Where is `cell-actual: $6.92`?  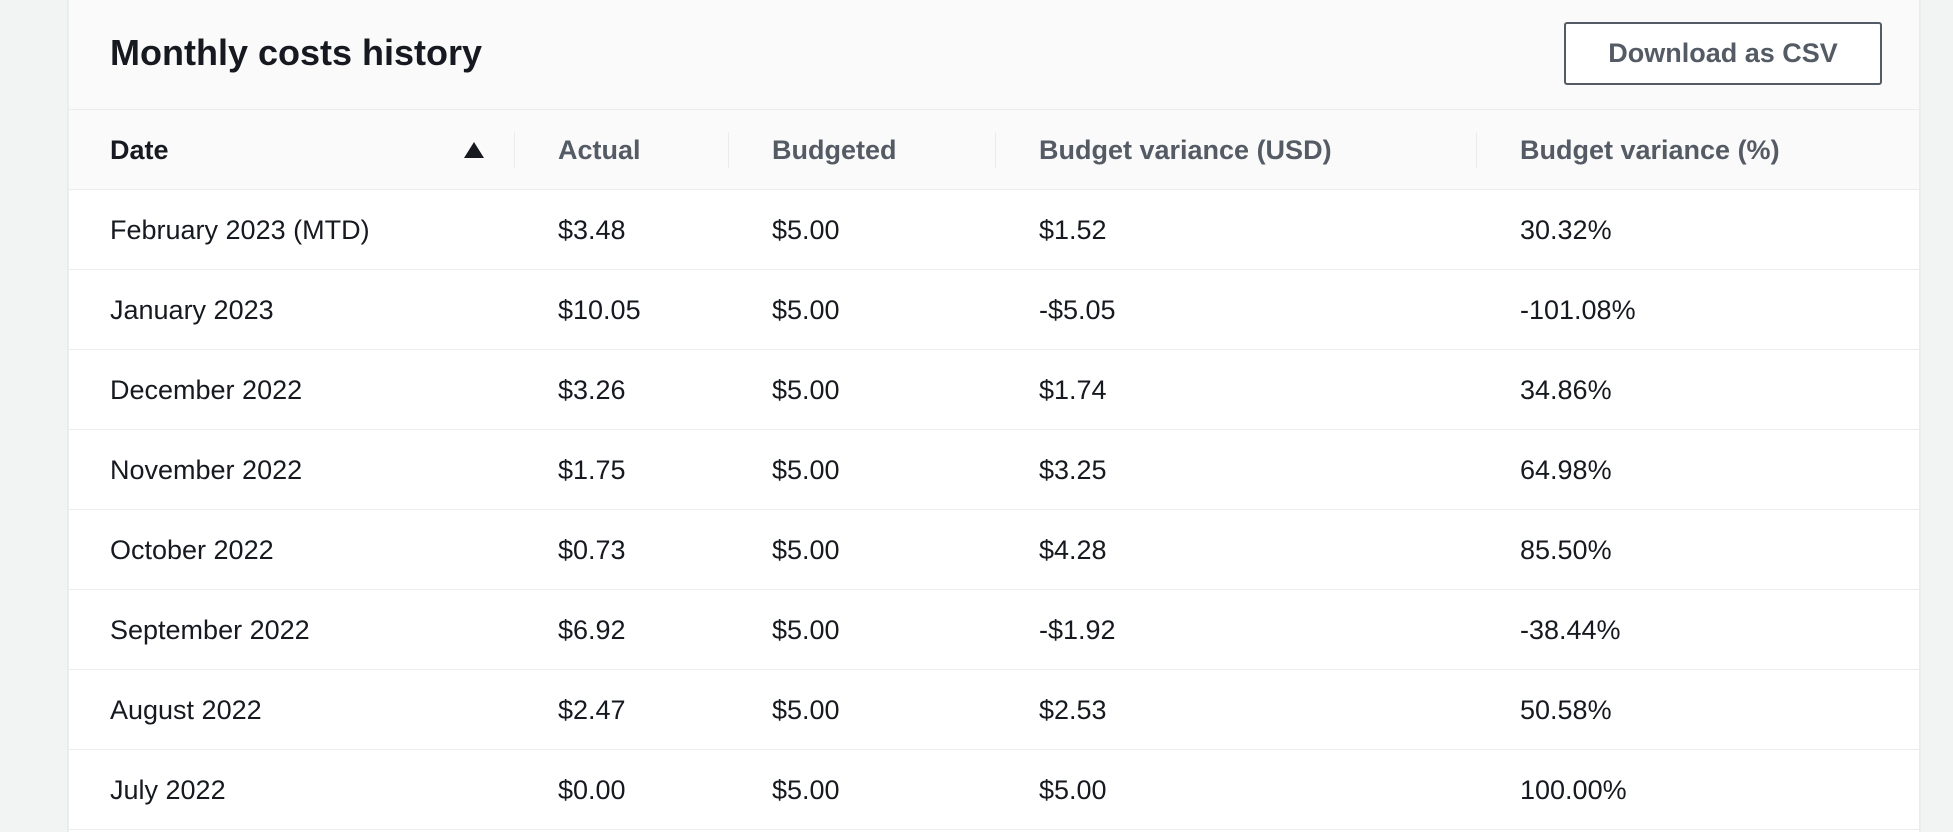
cell-actual: $6.92 is located at coordinates (592, 629).